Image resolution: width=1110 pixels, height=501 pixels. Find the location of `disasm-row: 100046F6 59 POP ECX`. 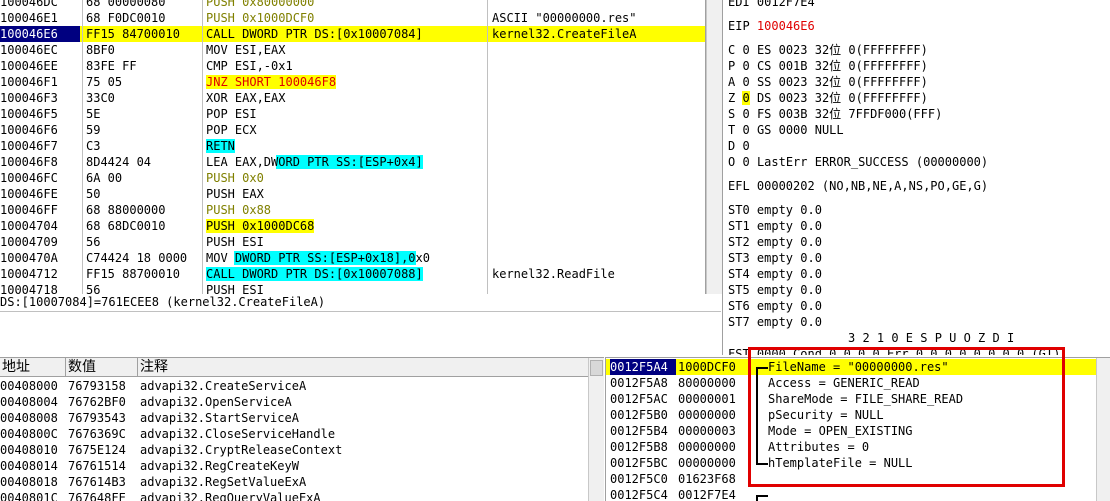

disasm-row: 100046F6 59 POP ECX is located at coordinates (352, 130).